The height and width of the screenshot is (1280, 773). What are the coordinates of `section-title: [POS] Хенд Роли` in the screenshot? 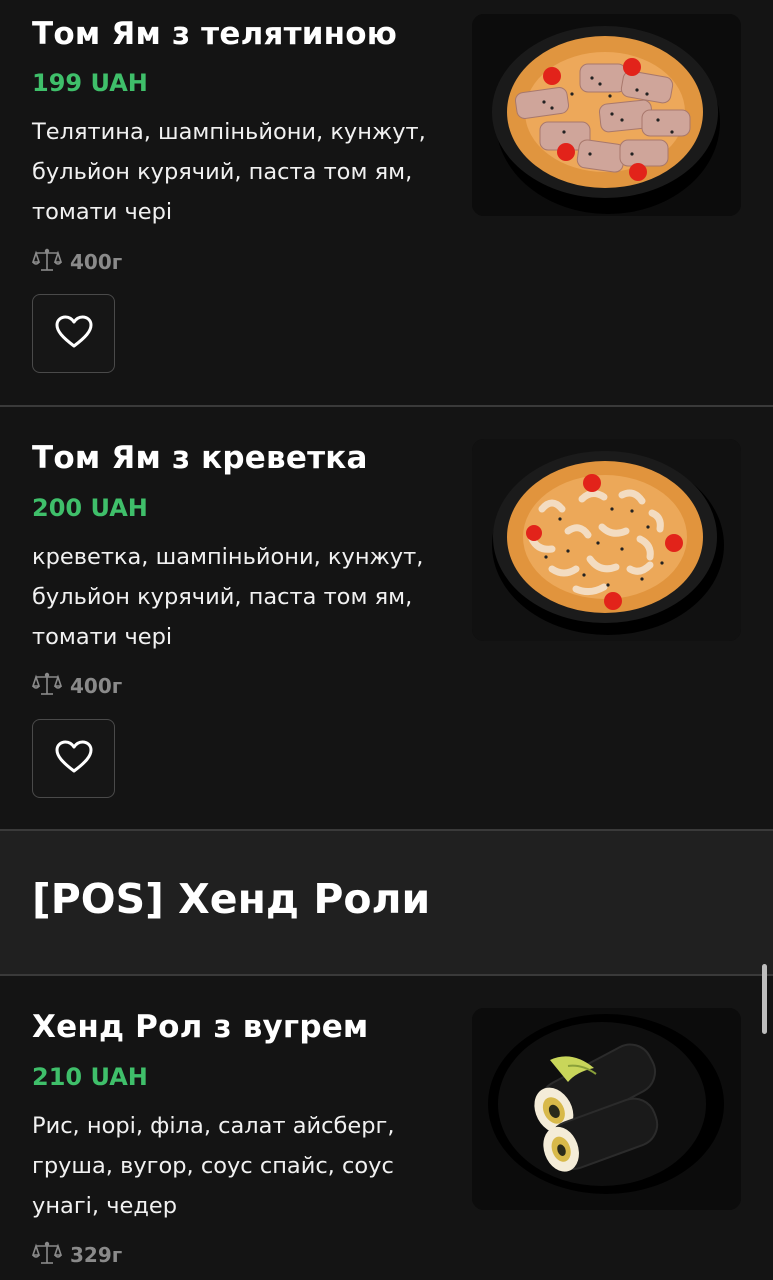 It's located at (231, 899).